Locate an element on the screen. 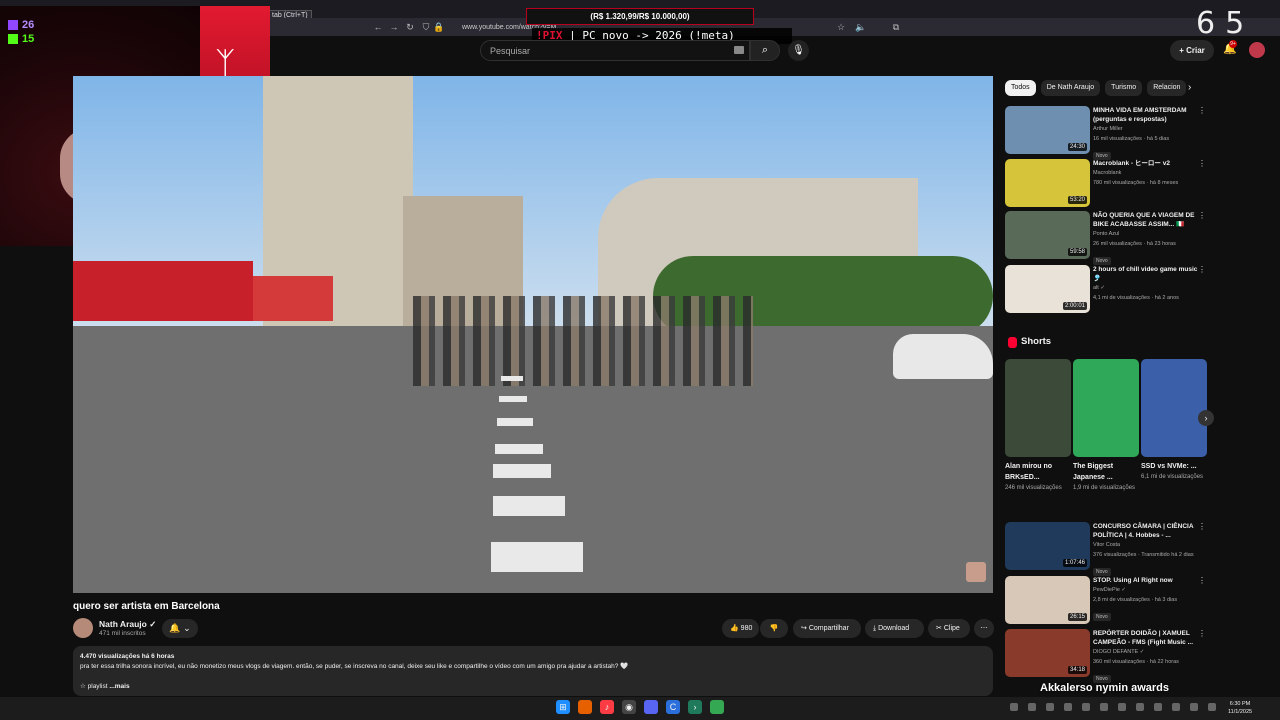 The width and height of the screenshot is (1280, 720). system-clock: 6:30 PM 11/1/2025 is located at coordinates (1240, 708).